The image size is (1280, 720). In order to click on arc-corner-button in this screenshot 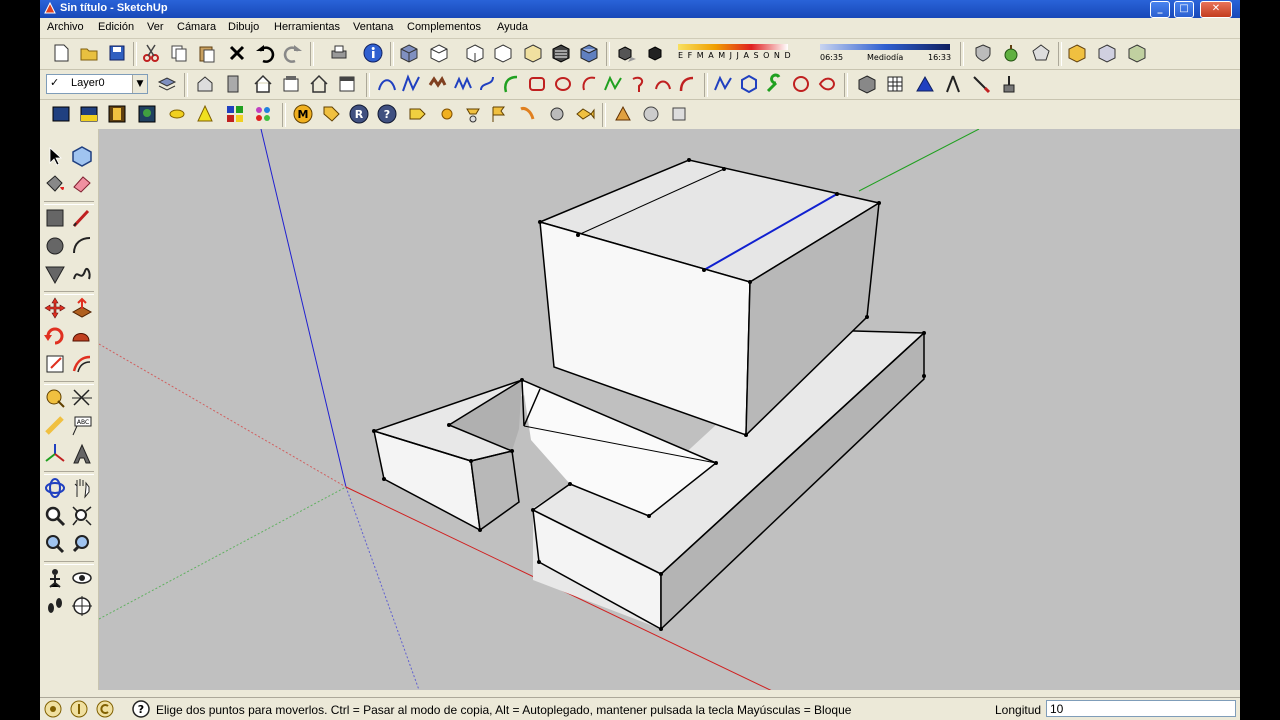, I will do `click(687, 84)`.